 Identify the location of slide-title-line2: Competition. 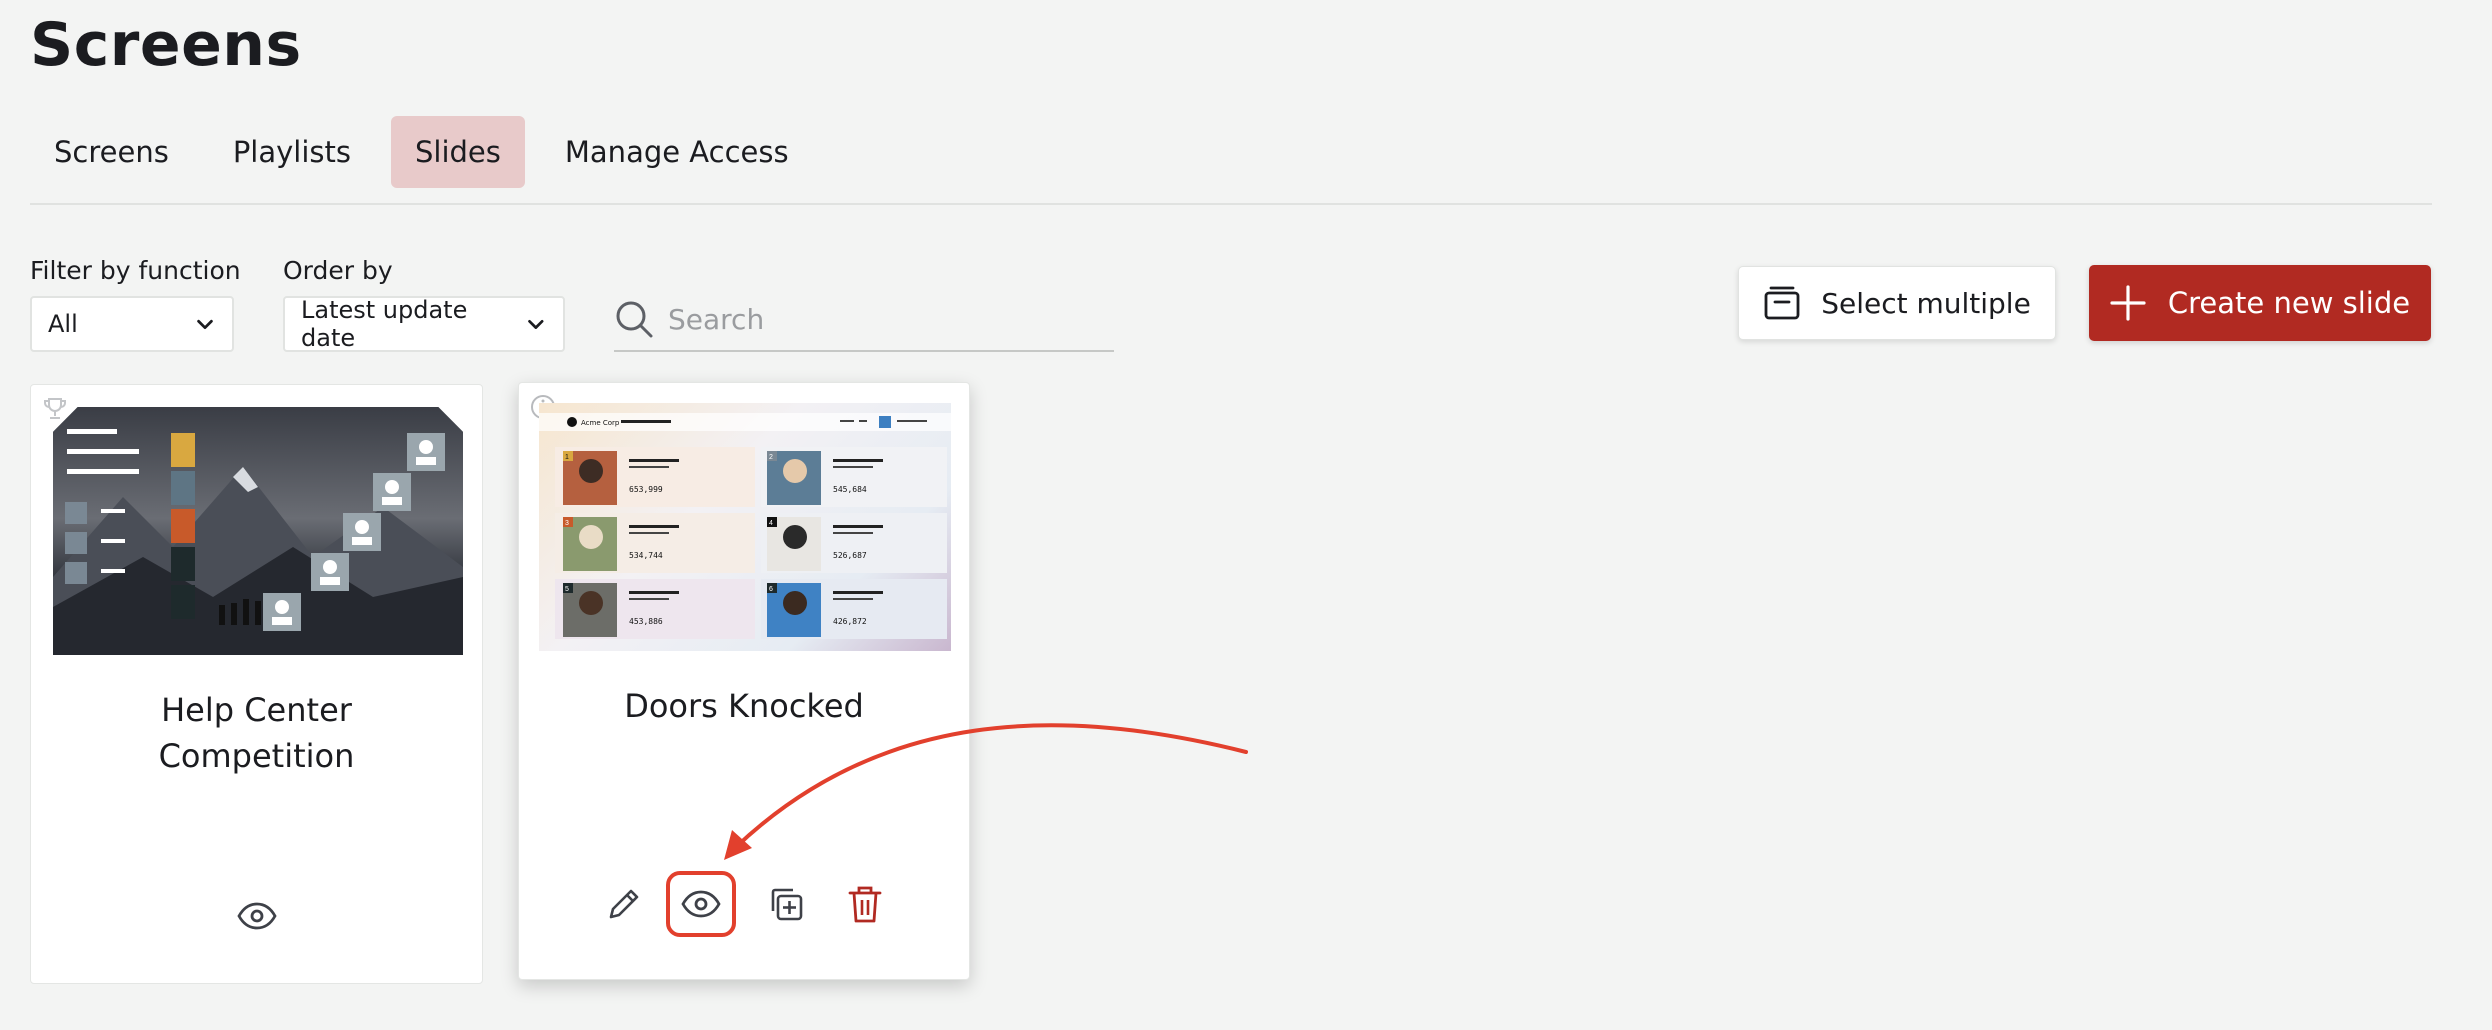
(256, 756).